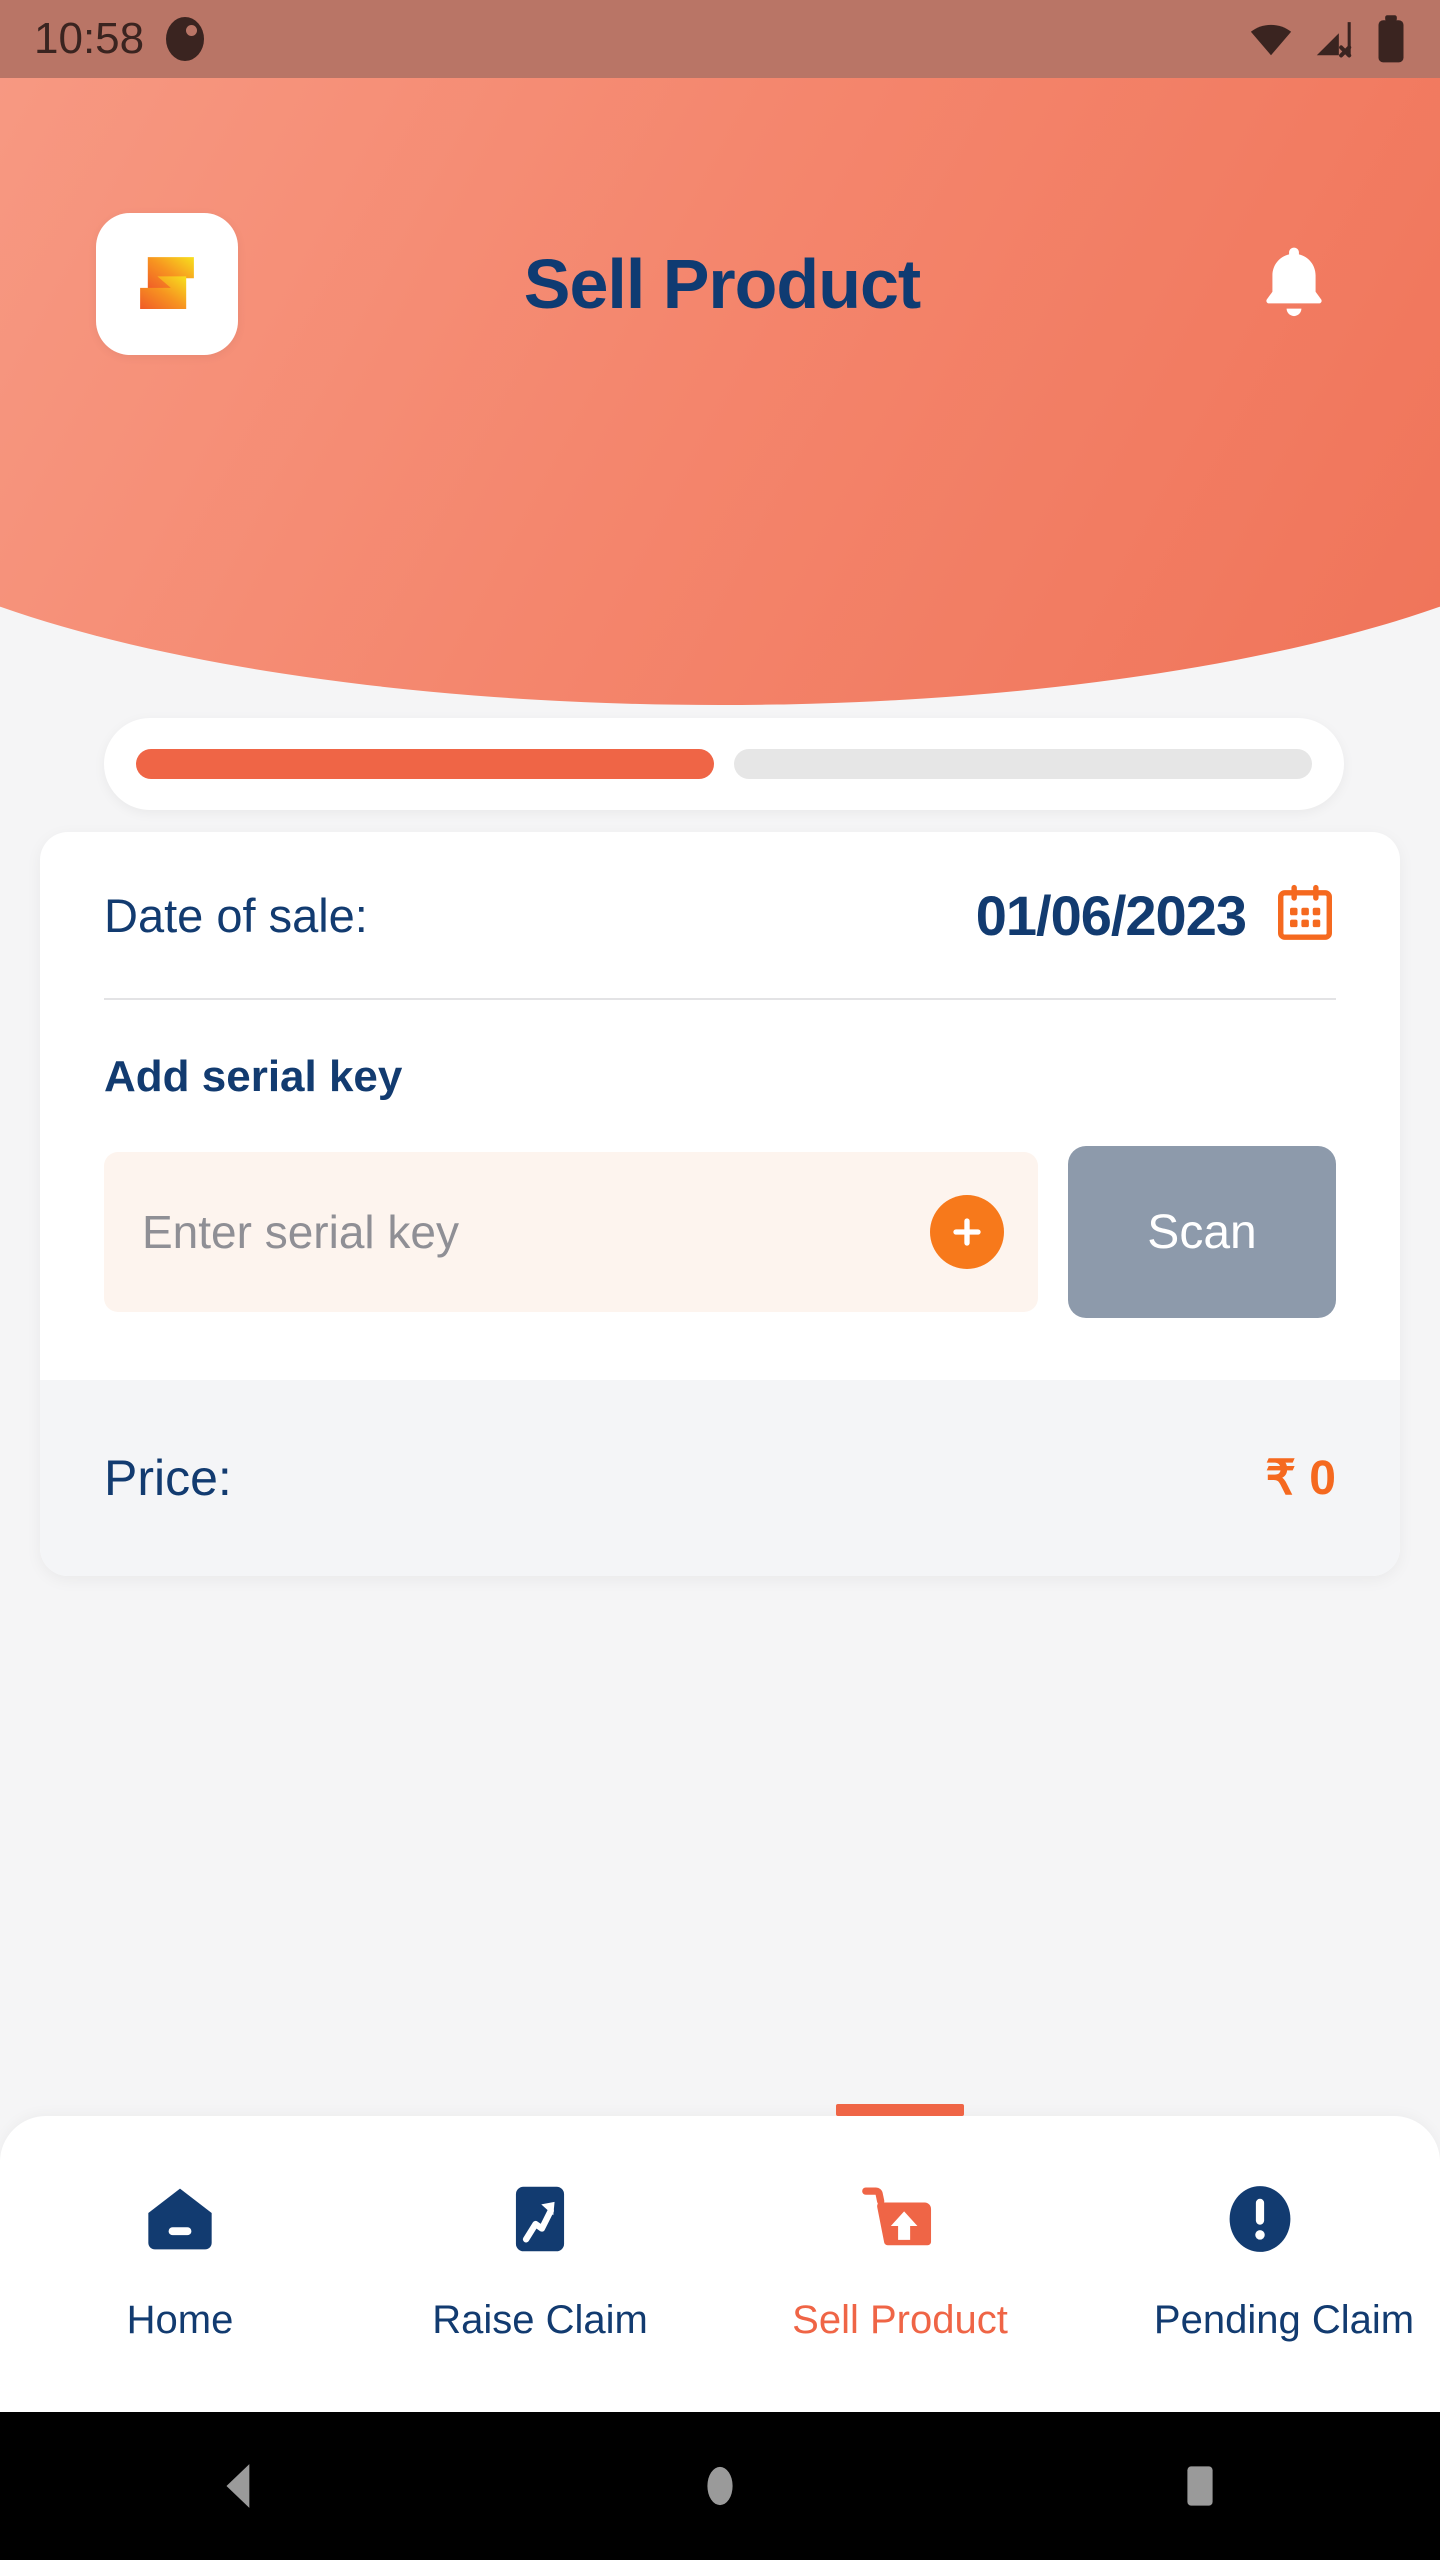 The image size is (1440, 2560). I want to click on nav-label-home: Home, so click(180, 2320).